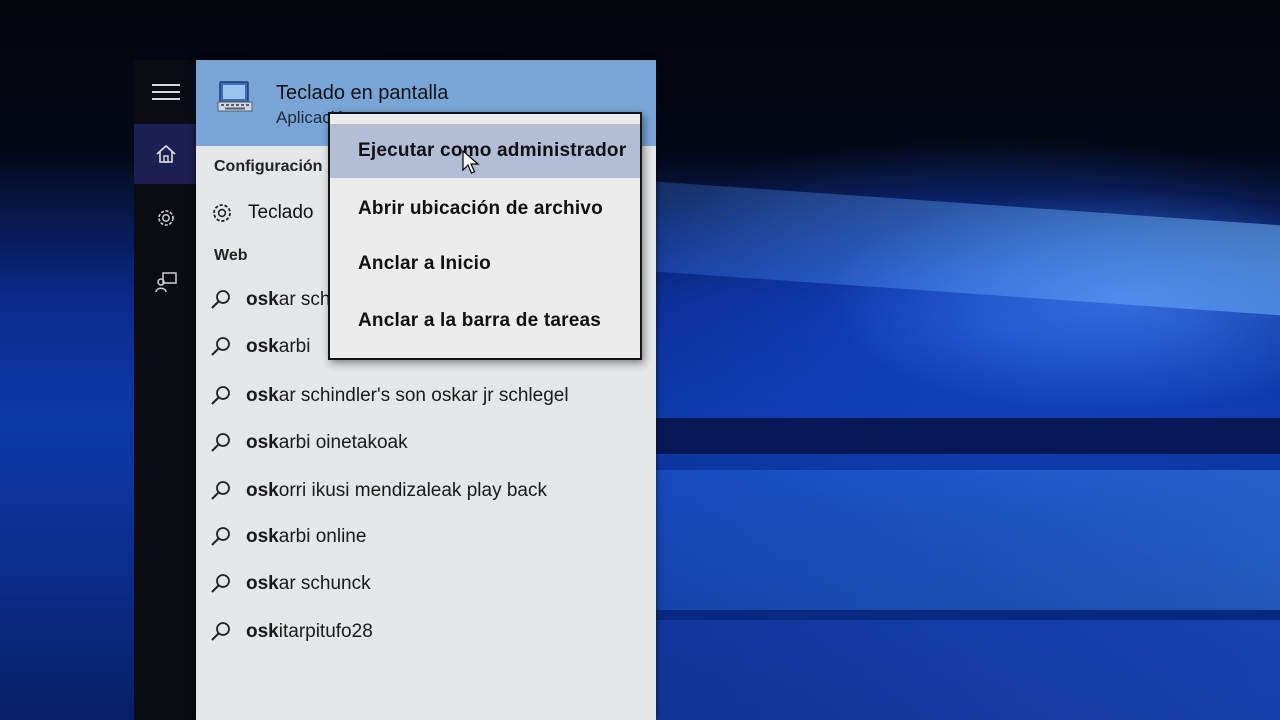 This screenshot has height=720, width=1280. Describe the element at coordinates (425, 443) in the screenshot. I see `web-result-item: oskarbi oinetakoak` at that location.